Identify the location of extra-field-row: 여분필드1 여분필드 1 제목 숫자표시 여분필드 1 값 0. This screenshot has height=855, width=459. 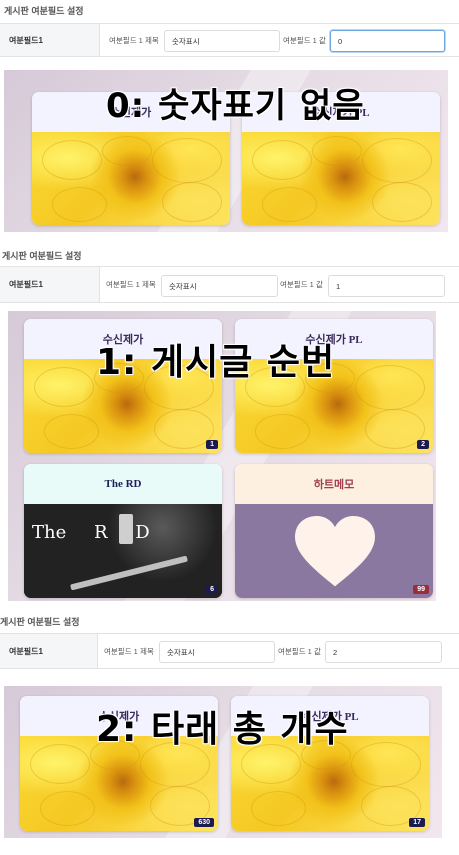
(229, 40).